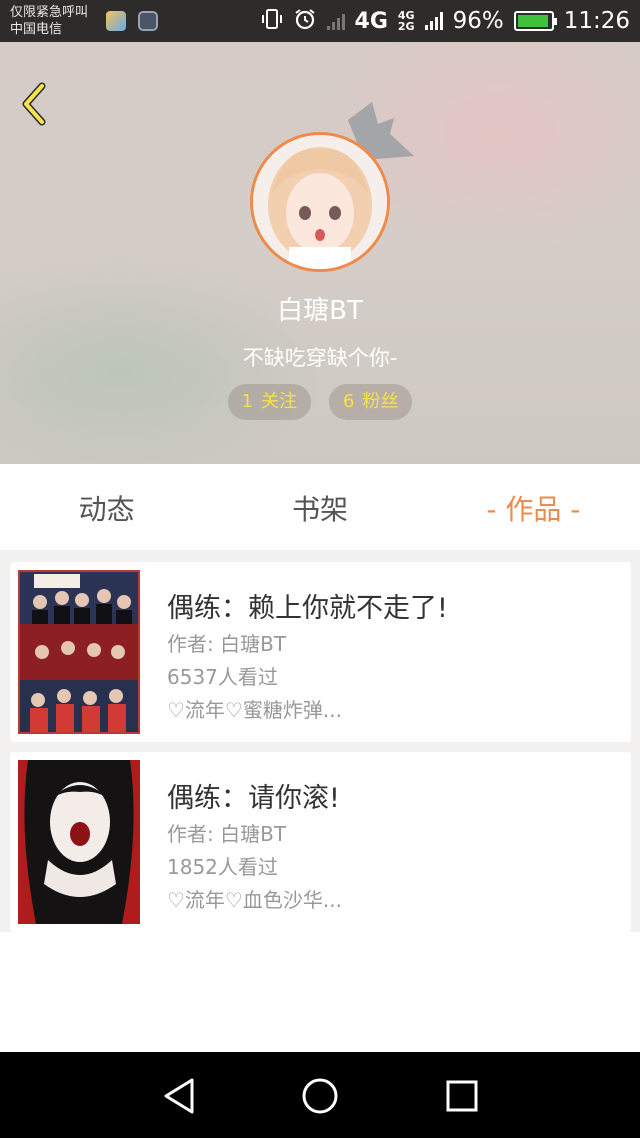 The height and width of the screenshot is (1138, 640). What do you see at coordinates (445, 21) in the screenshot?
I see `status-icons: 4G 4G 2G 96% 11:26` at bounding box center [445, 21].